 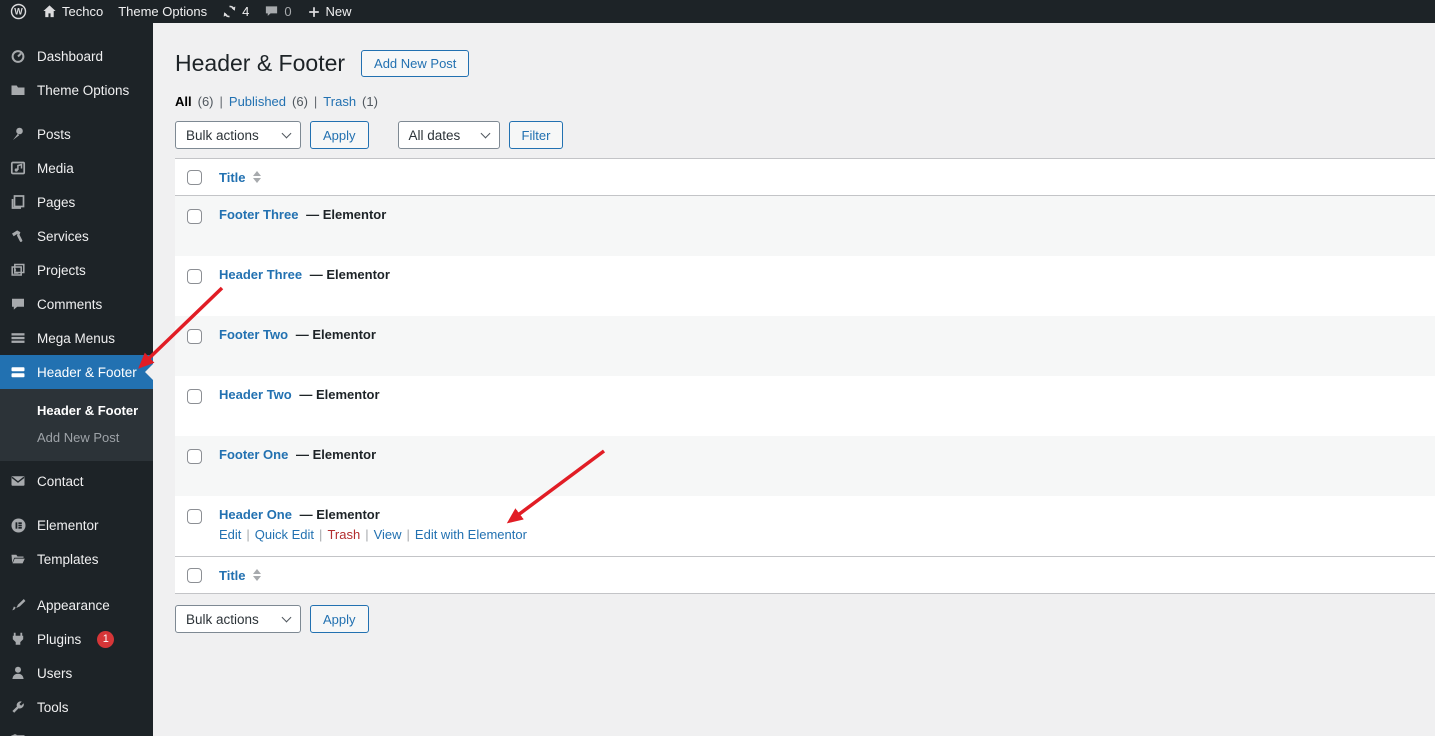 I want to click on post-title-link: Footer One, so click(x=253, y=454).